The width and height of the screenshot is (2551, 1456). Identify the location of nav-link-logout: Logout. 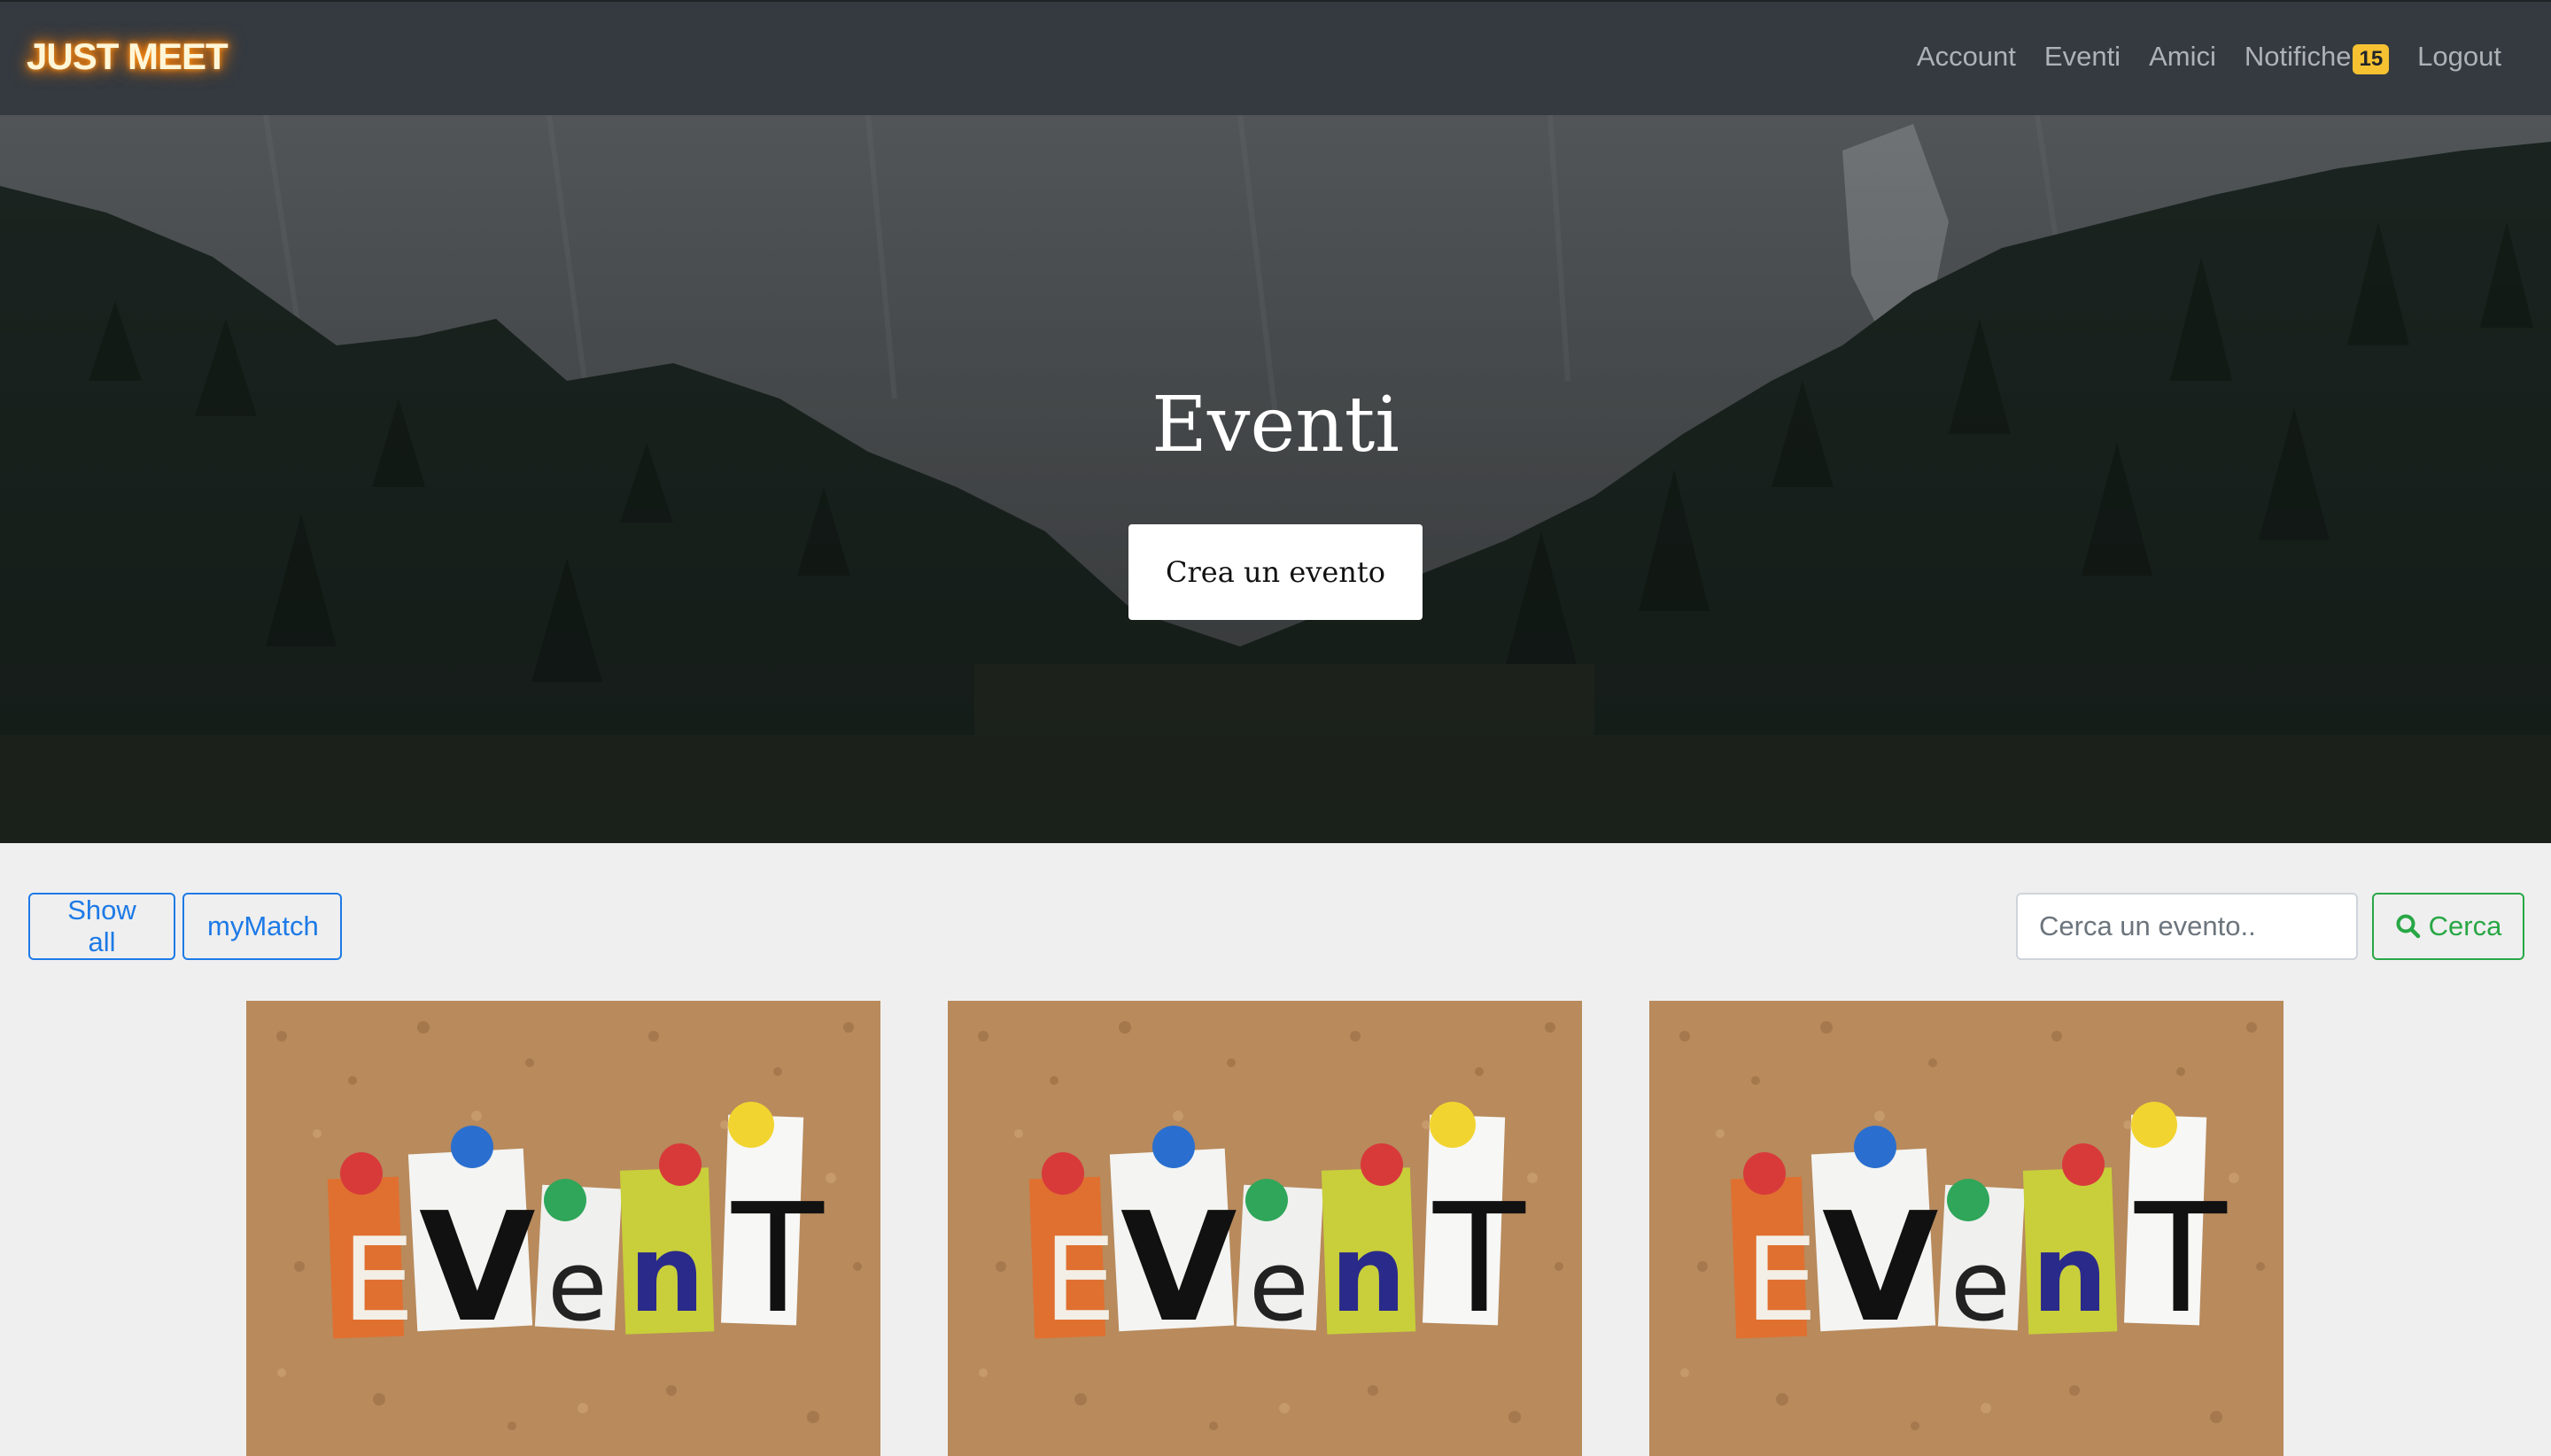
(2459, 57).